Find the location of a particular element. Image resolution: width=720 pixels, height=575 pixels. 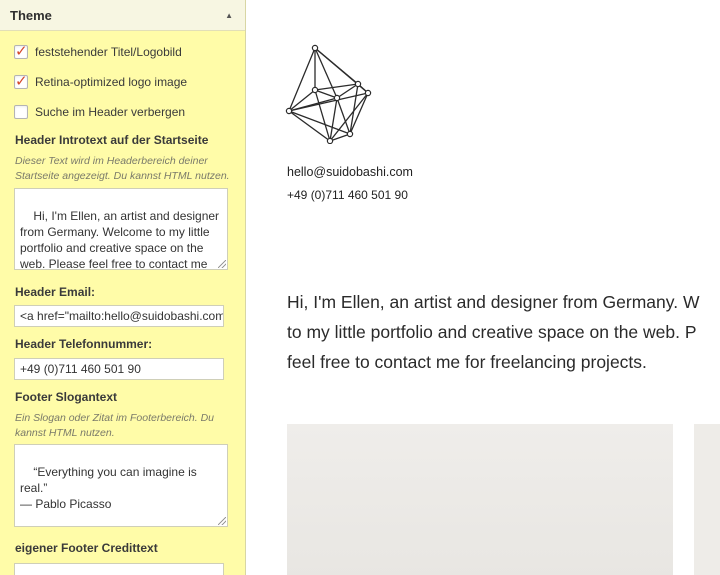

checkbox-fixed-title: feststehender Titel/Logobild is located at coordinates (98, 51).